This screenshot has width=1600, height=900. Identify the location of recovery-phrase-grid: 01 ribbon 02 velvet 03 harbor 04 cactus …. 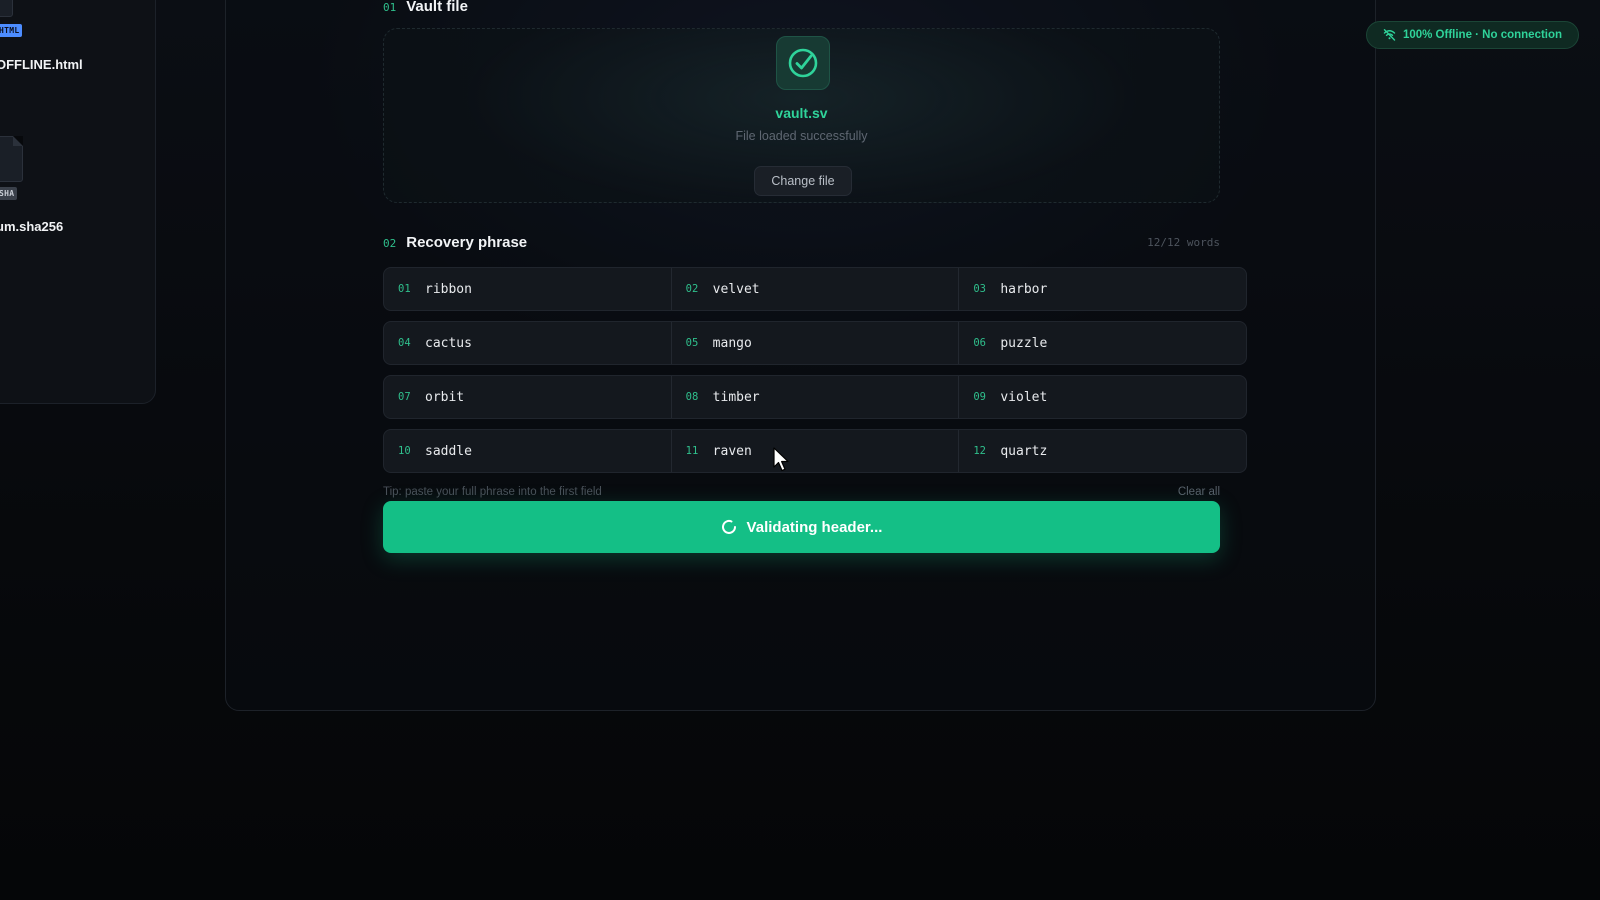
(815, 375).